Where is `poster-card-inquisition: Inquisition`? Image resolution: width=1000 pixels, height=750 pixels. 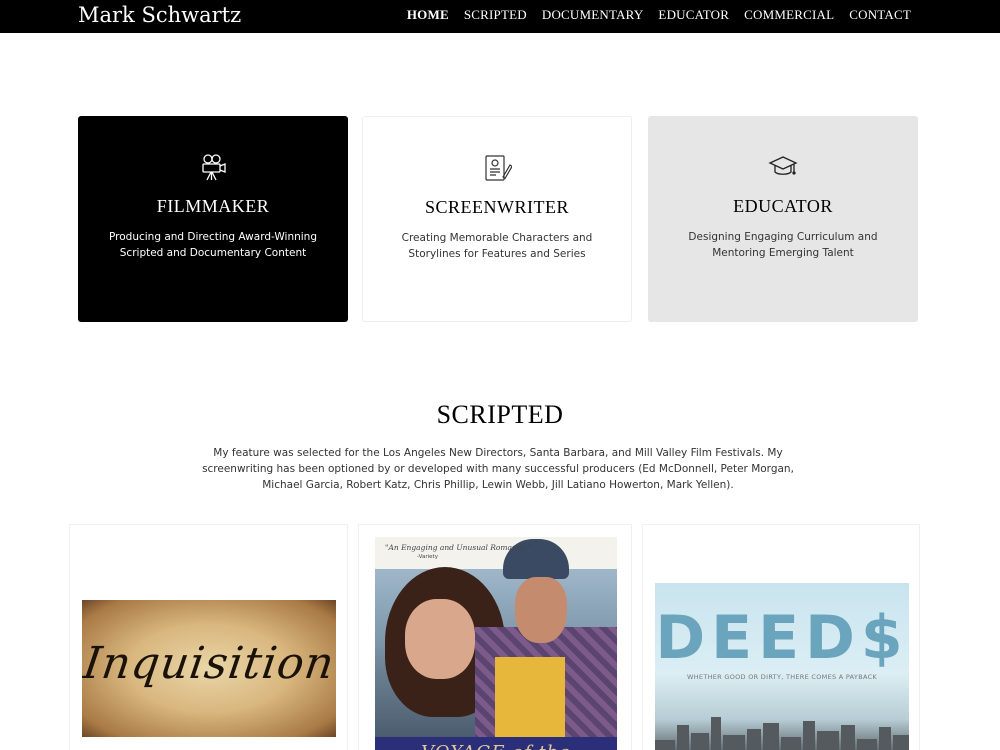
poster-card-inquisition: Inquisition is located at coordinates (208, 637).